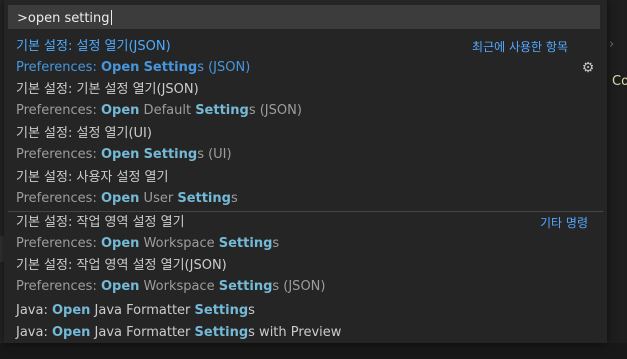 The image size is (627, 359). What do you see at coordinates (64, 18) in the screenshot?
I see `command-input-text: >open setting` at bounding box center [64, 18].